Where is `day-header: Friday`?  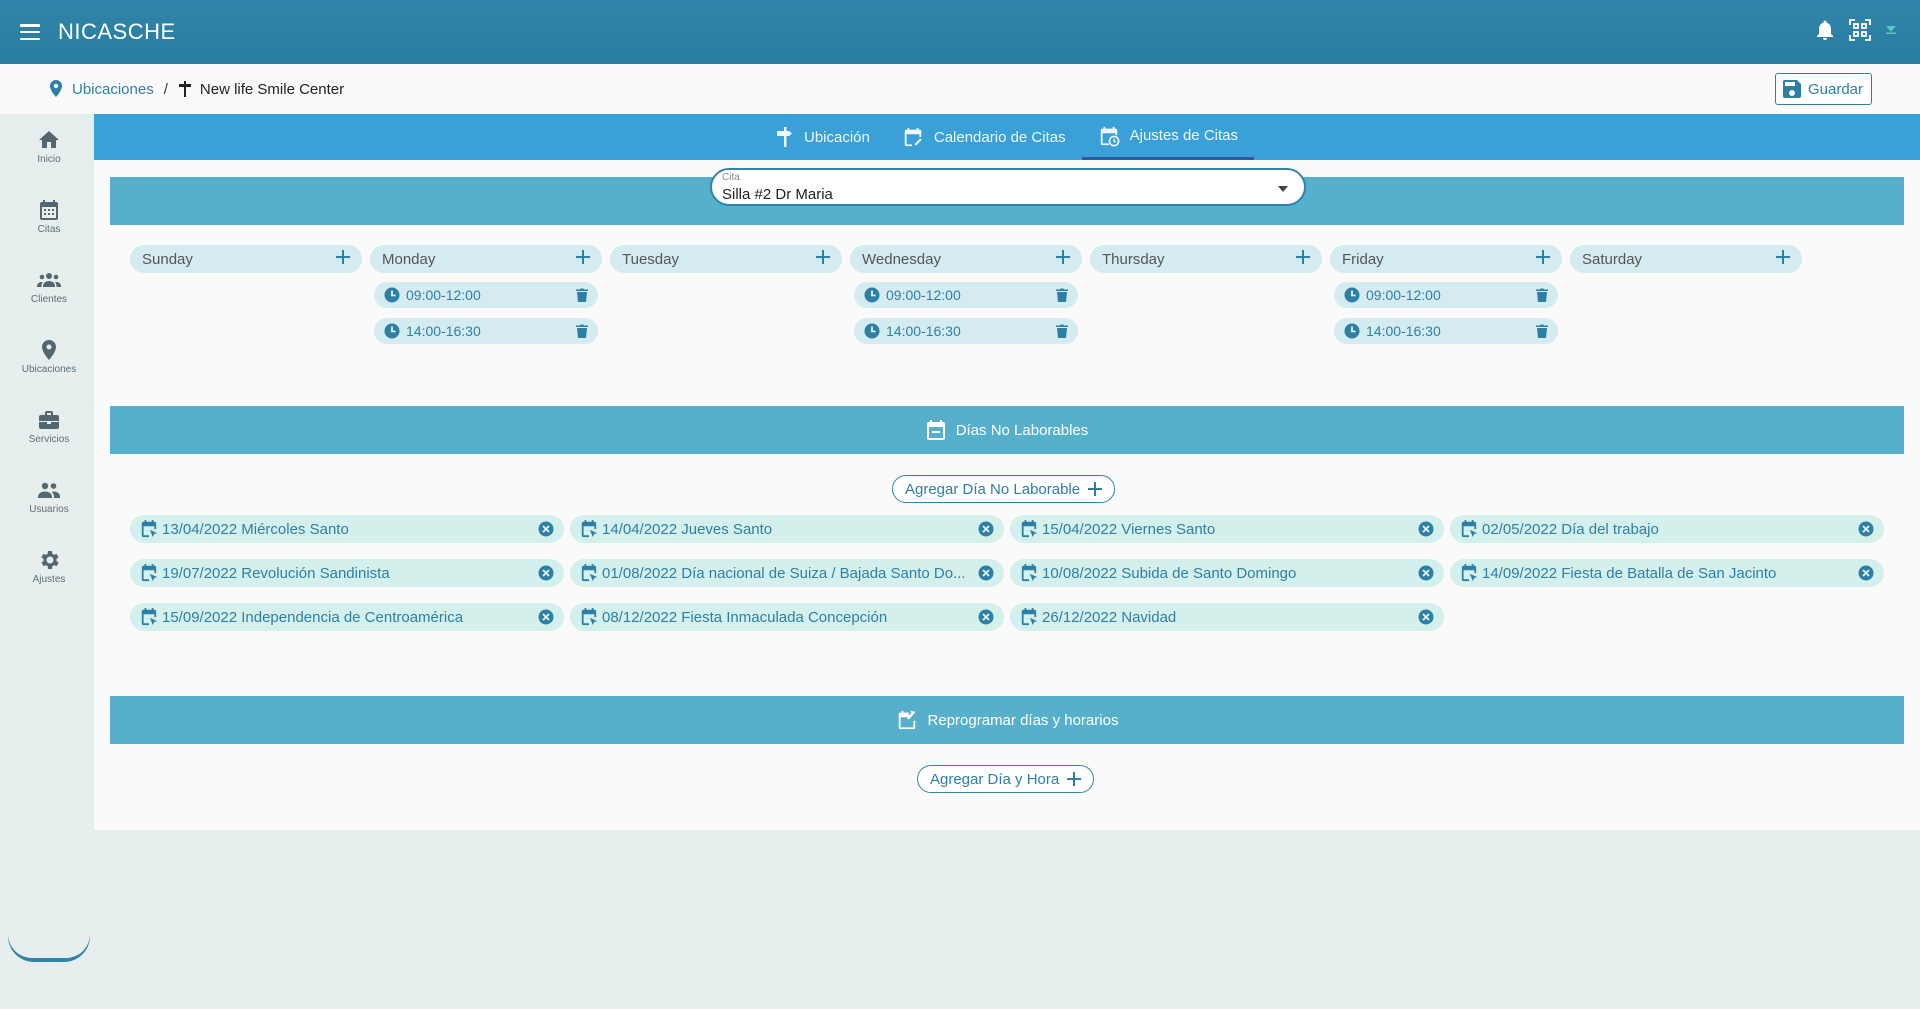
day-header: Friday is located at coordinates (1446, 259).